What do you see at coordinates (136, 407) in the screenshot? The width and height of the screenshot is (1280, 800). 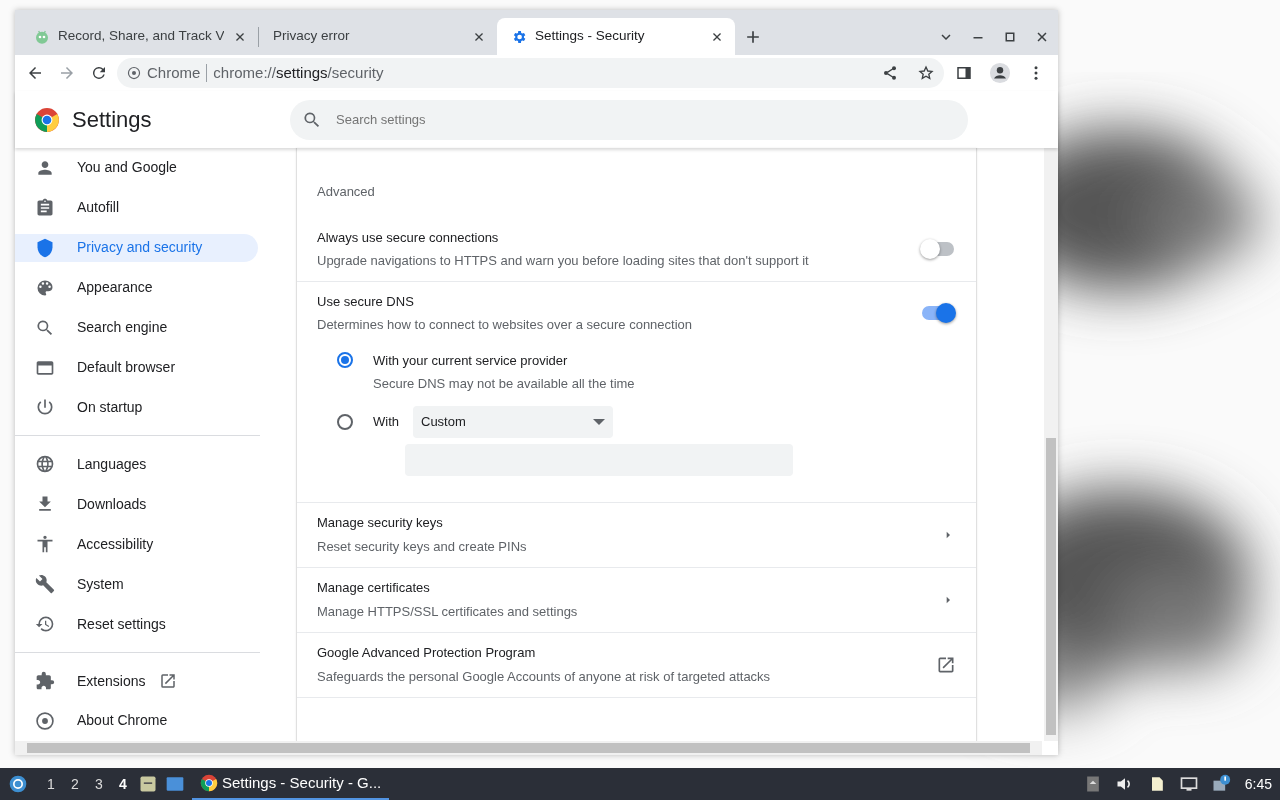 I see `sidebar-item: On startup` at bounding box center [136, 407].